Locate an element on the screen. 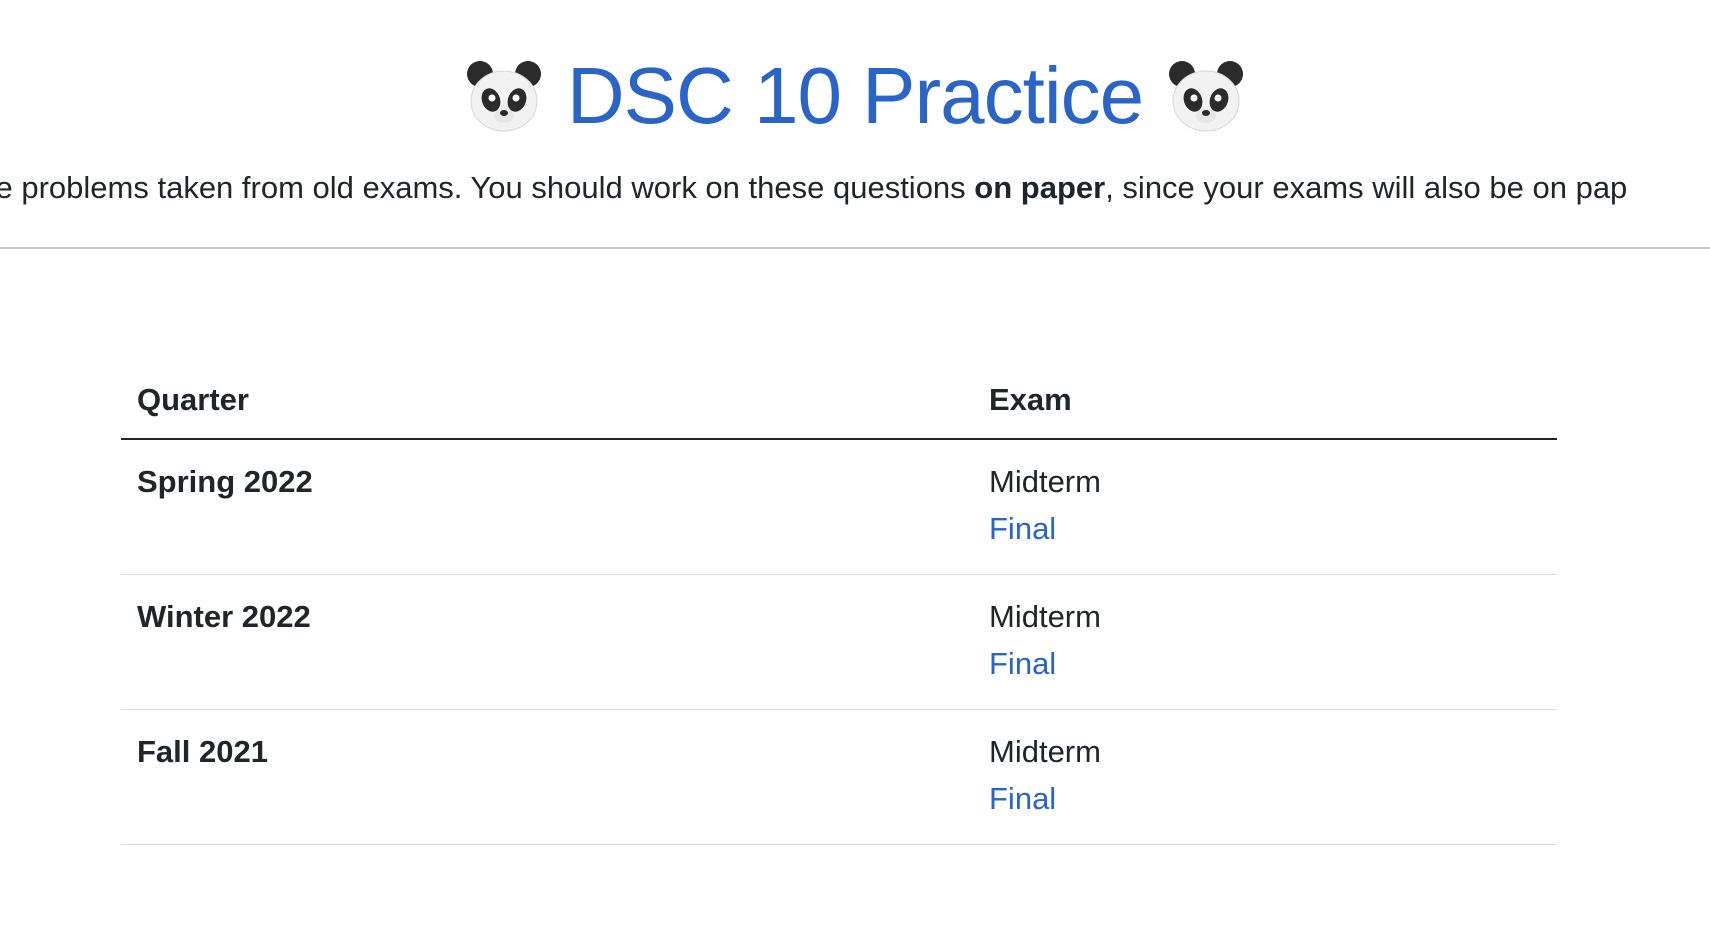 This screenshot has width=1710, height=948. divider is located at coordinates (855, 248).